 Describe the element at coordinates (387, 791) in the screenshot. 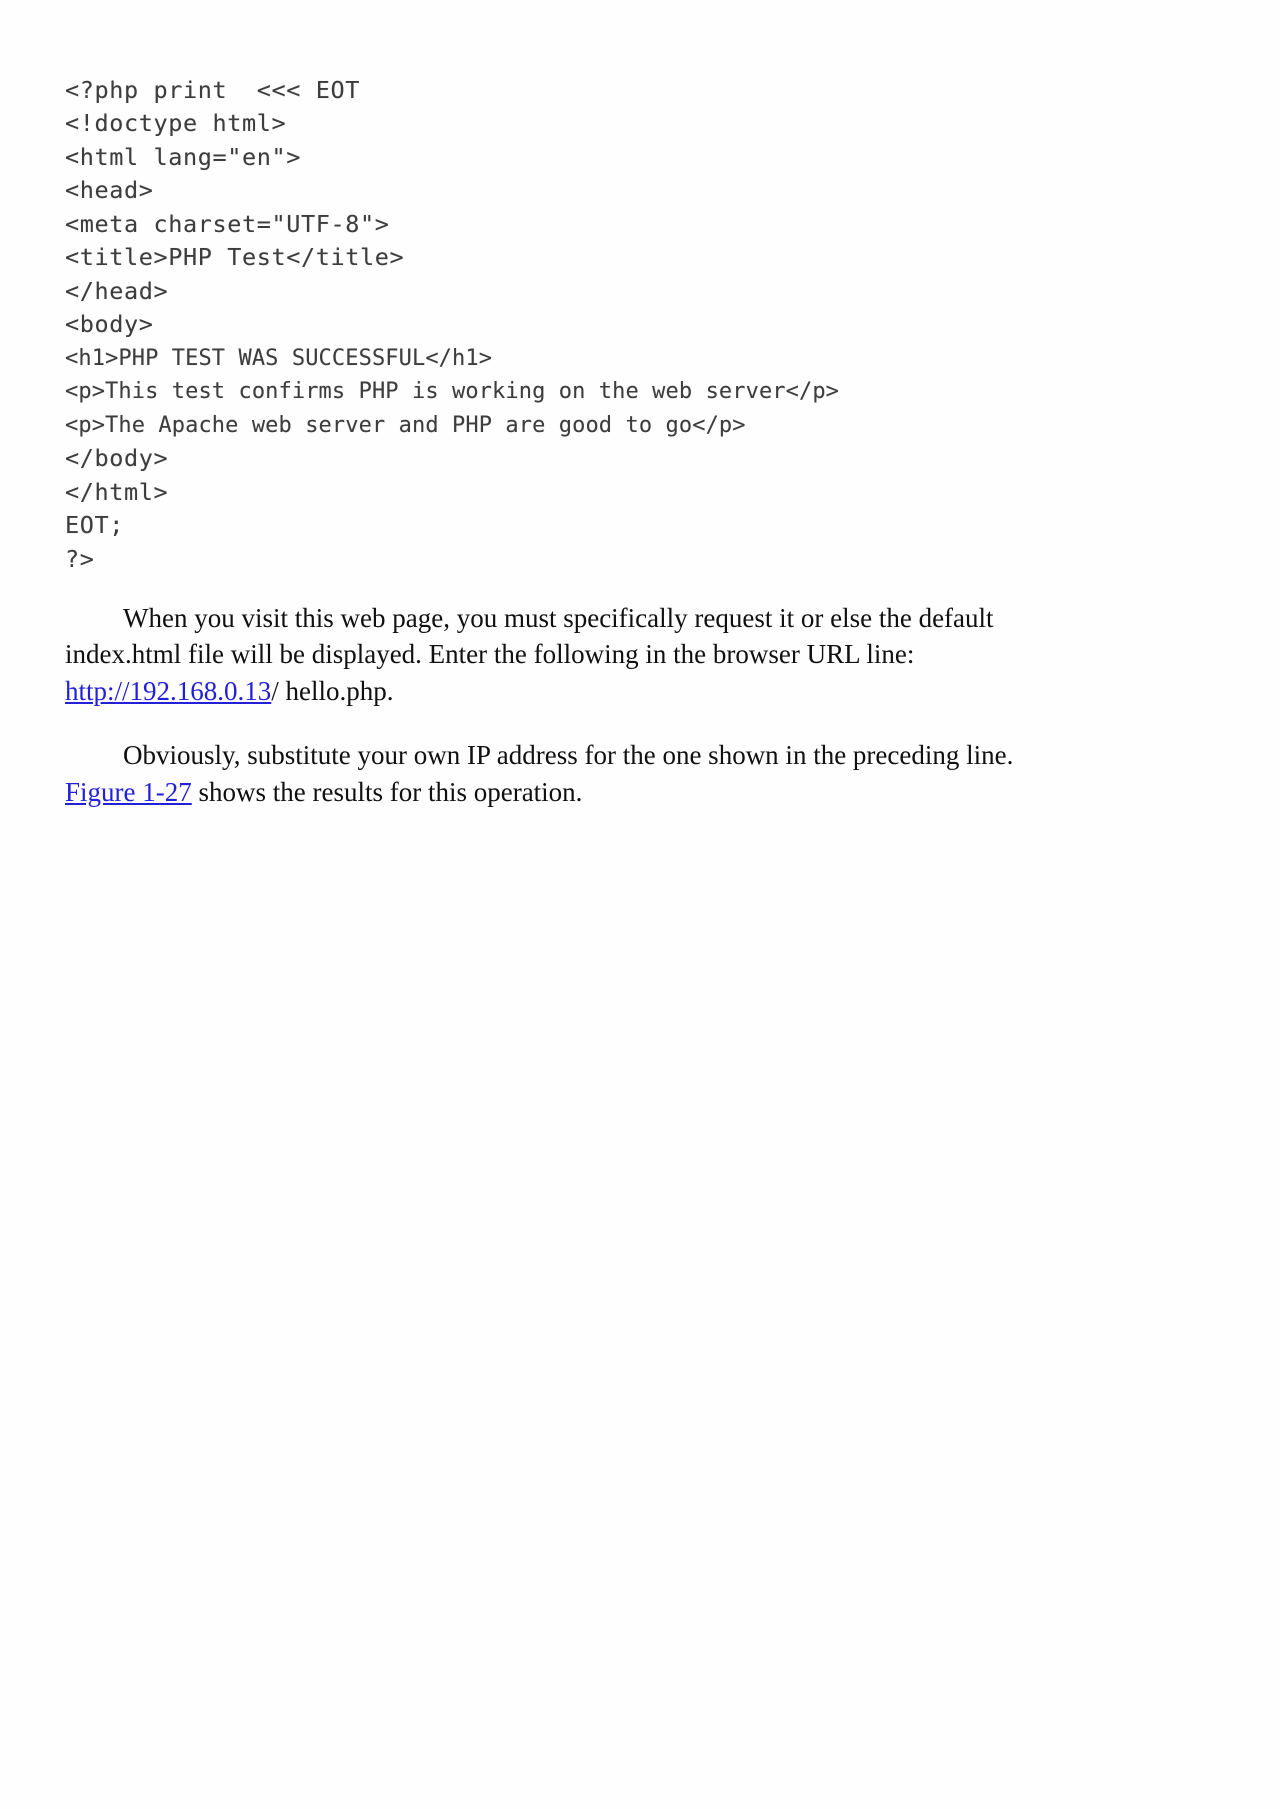

I see `paragraph-text-tail: shows the results for this operation.` at that location.